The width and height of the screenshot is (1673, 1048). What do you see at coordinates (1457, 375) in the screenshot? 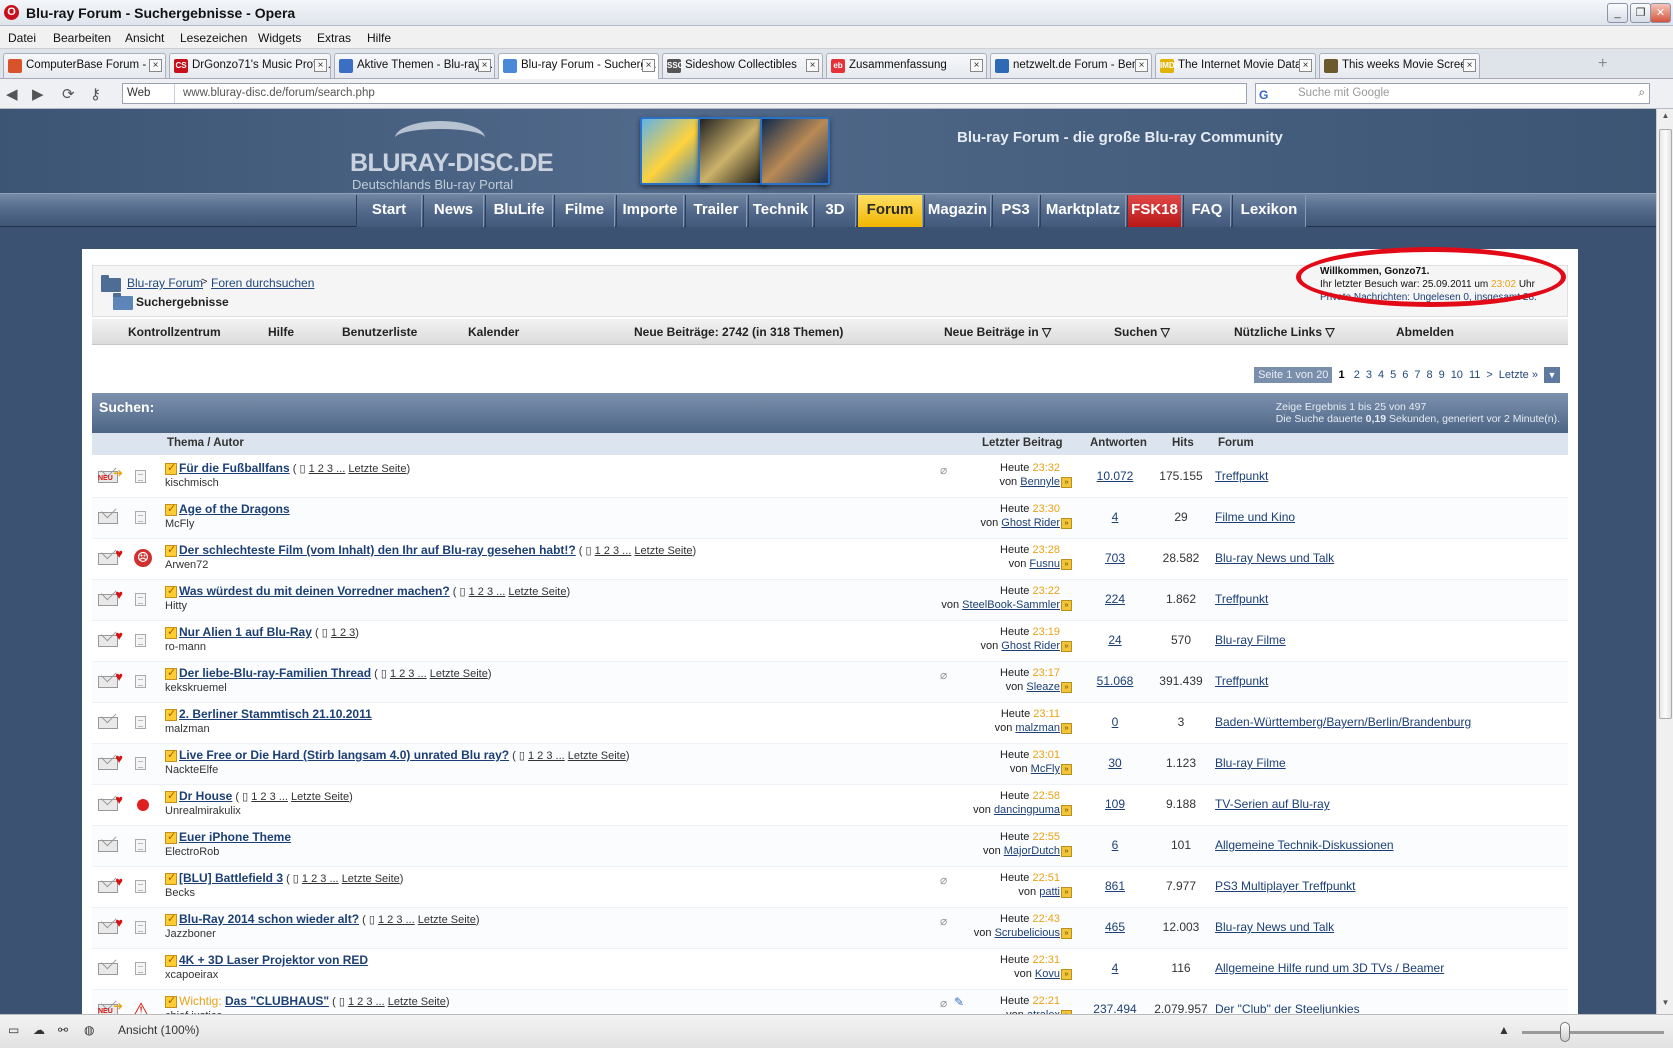
I see `pager-page-link: 10` at bounding box center [1457, 375].